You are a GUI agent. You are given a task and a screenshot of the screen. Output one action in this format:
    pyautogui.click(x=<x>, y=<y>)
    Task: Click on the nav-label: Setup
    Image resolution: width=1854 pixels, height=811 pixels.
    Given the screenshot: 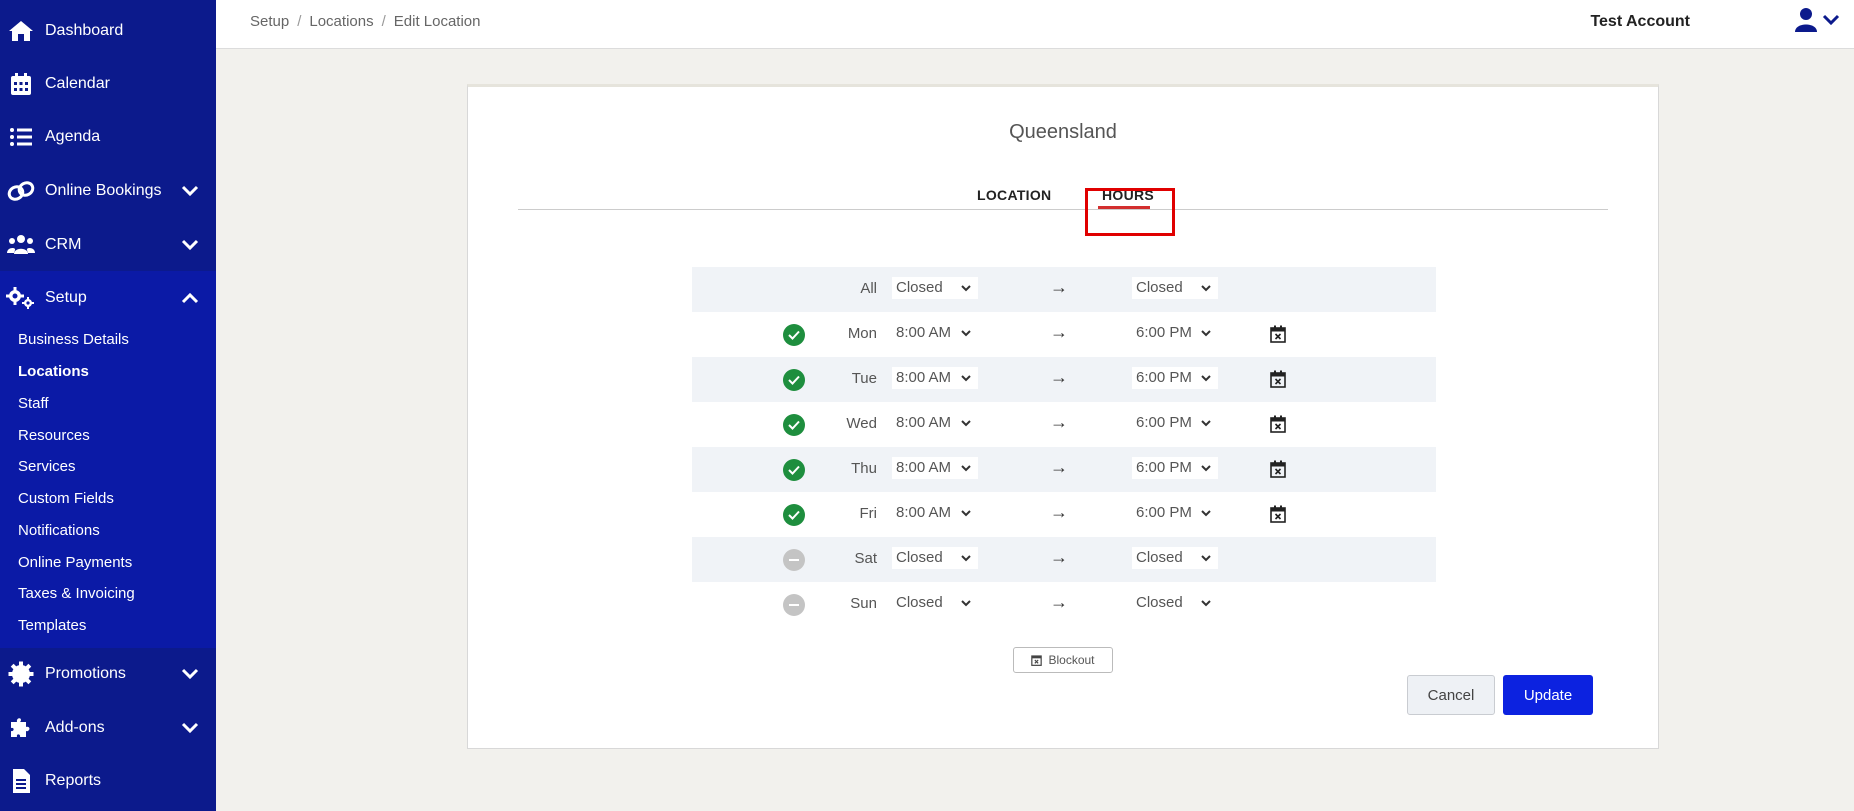 What is the action you would take?
    pyautogui.click(x=66, y=297)
    